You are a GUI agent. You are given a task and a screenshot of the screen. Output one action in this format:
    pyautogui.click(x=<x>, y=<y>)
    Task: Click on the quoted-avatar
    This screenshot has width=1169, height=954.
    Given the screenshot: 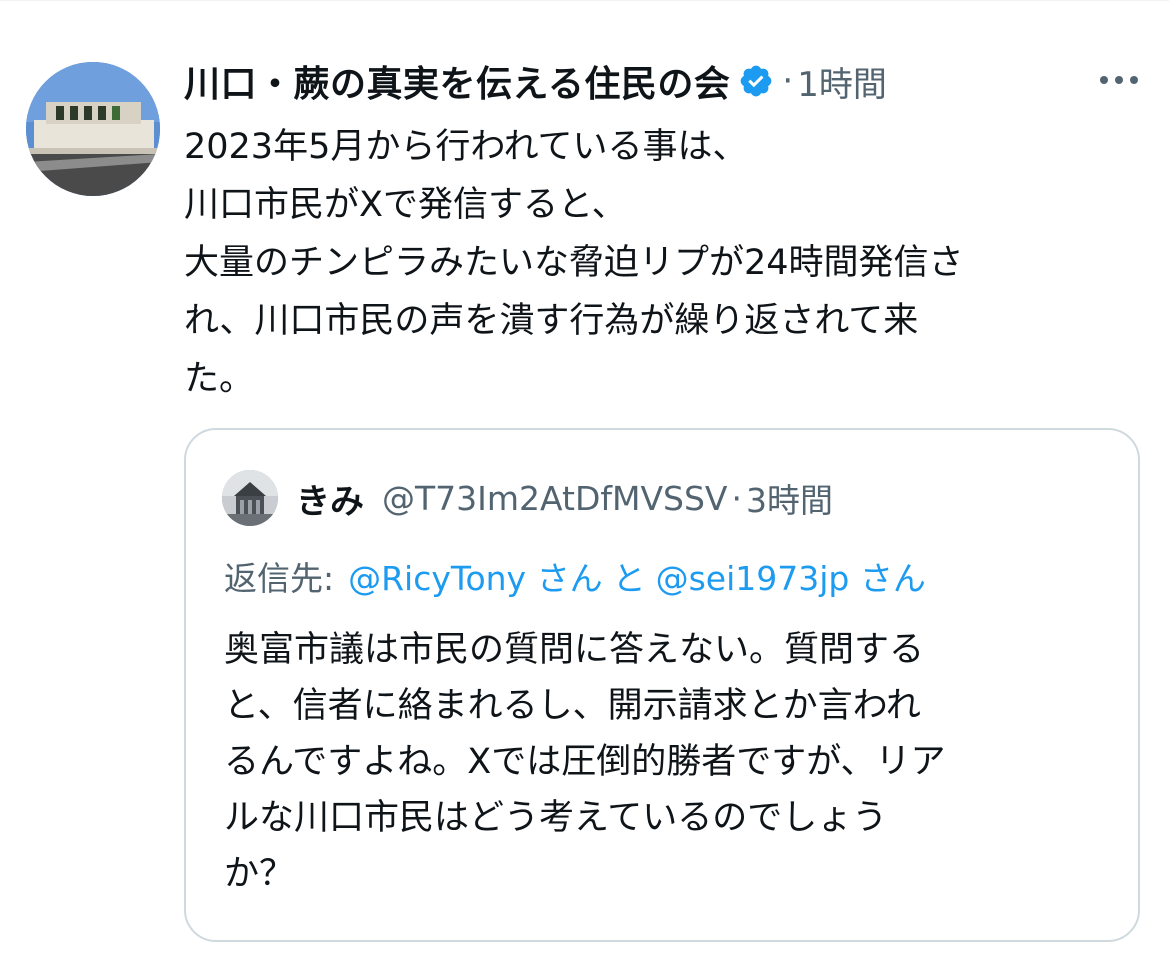 What is the action you would take?
    pyautogui.click(x=250, y=498)
    